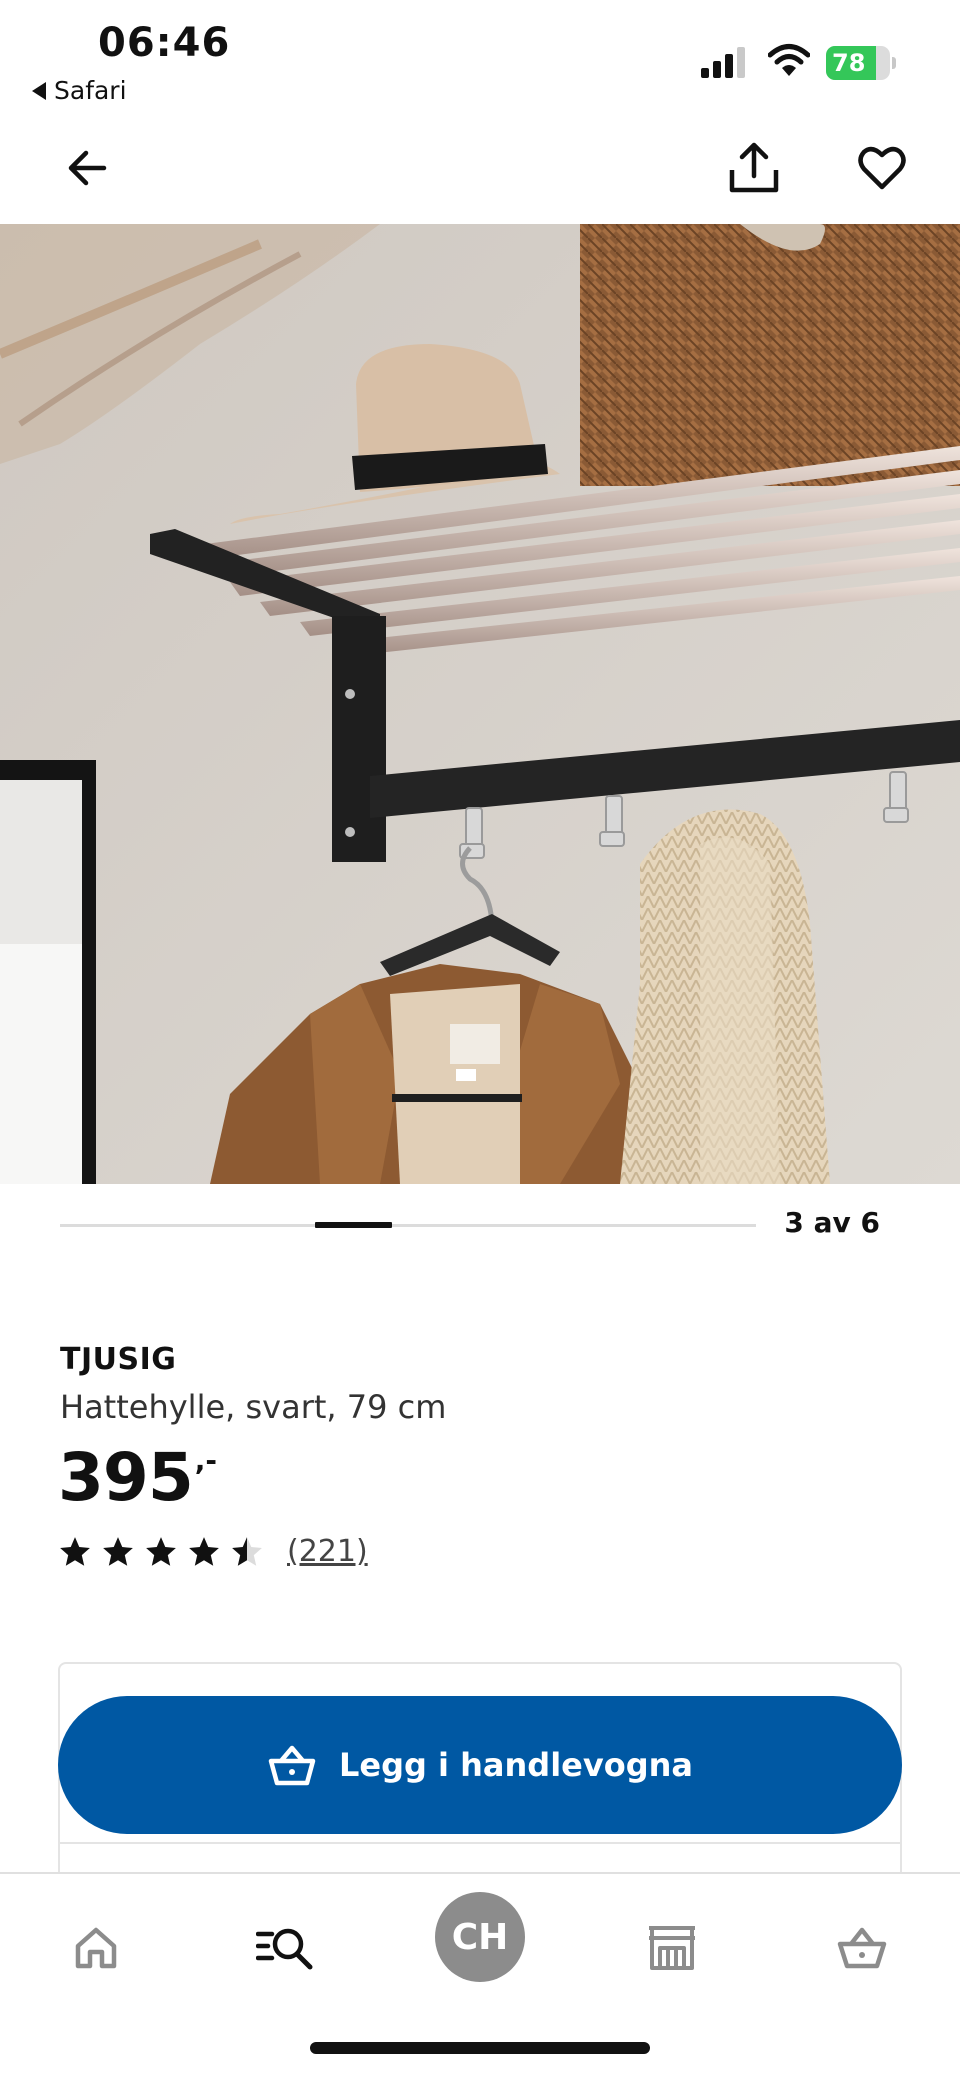 This screenshot has height=2078, width=960. I want to click on half-star-icon, so click(247, 1551).